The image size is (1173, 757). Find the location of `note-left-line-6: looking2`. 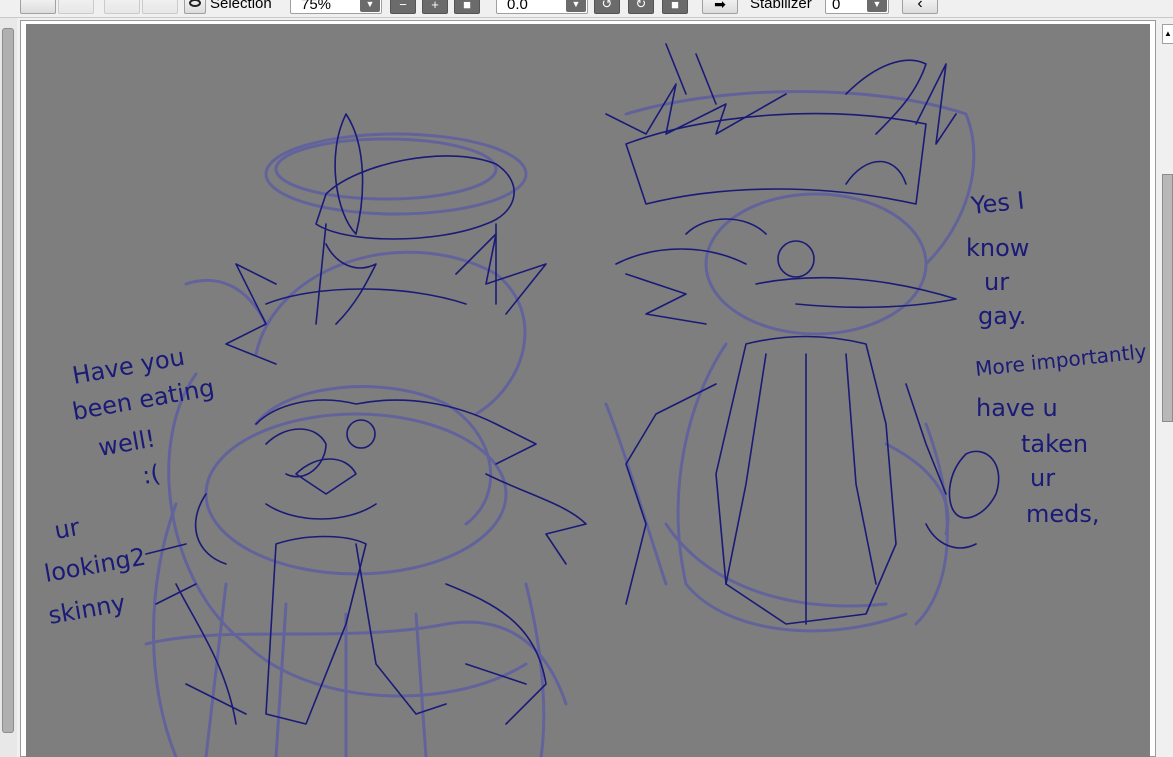

note-left-line-6: looking2 is located at coordinates (95, 565).